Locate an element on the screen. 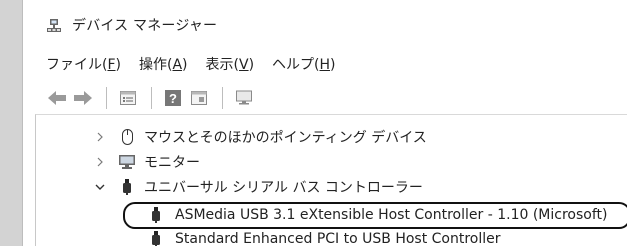 The height and width of the screenshot is (246, 627). tree-label: マウスとそのほかのポインティング デバイス is located at coordinates (285, 138).